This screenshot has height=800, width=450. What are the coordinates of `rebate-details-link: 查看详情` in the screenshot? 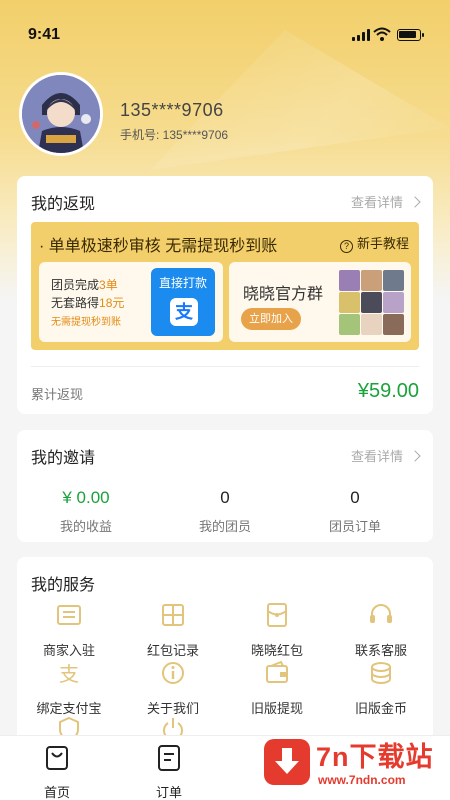 It's located at (385, 201).